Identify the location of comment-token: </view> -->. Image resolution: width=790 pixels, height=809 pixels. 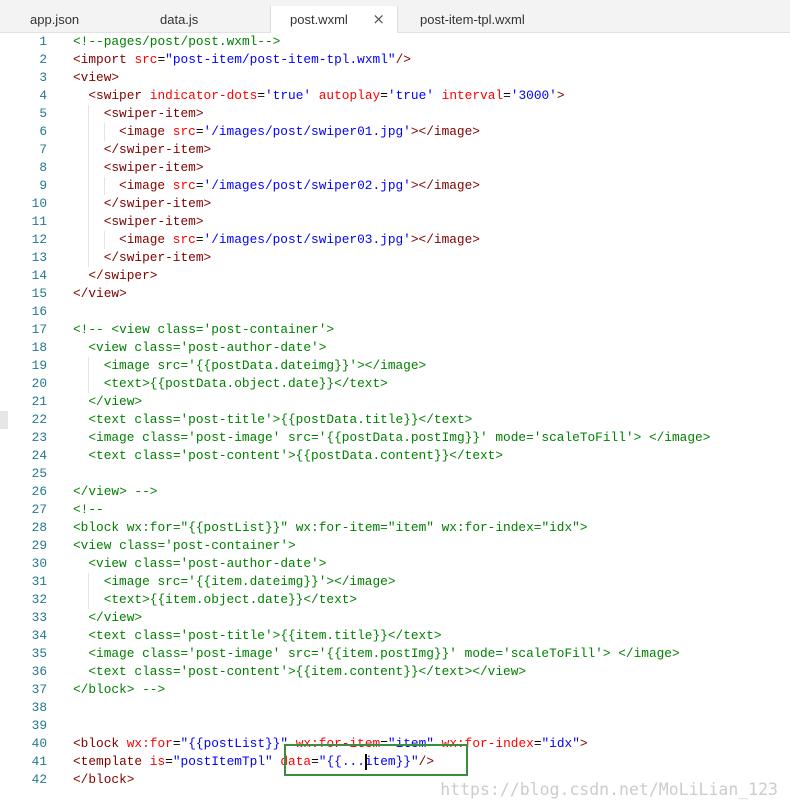
(115, 491).